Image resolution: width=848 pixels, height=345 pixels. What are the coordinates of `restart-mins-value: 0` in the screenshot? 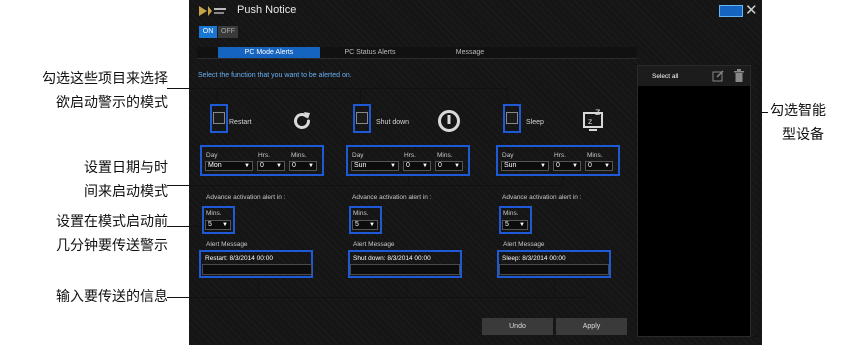 It's located at (294, 165).